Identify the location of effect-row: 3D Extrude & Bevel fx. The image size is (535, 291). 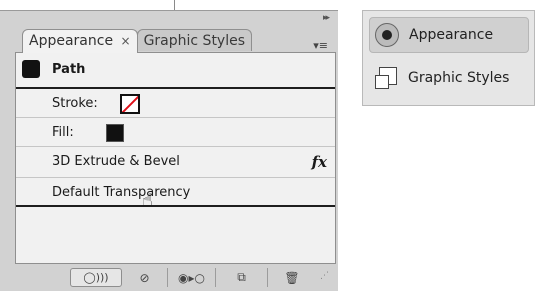
(175, 162).